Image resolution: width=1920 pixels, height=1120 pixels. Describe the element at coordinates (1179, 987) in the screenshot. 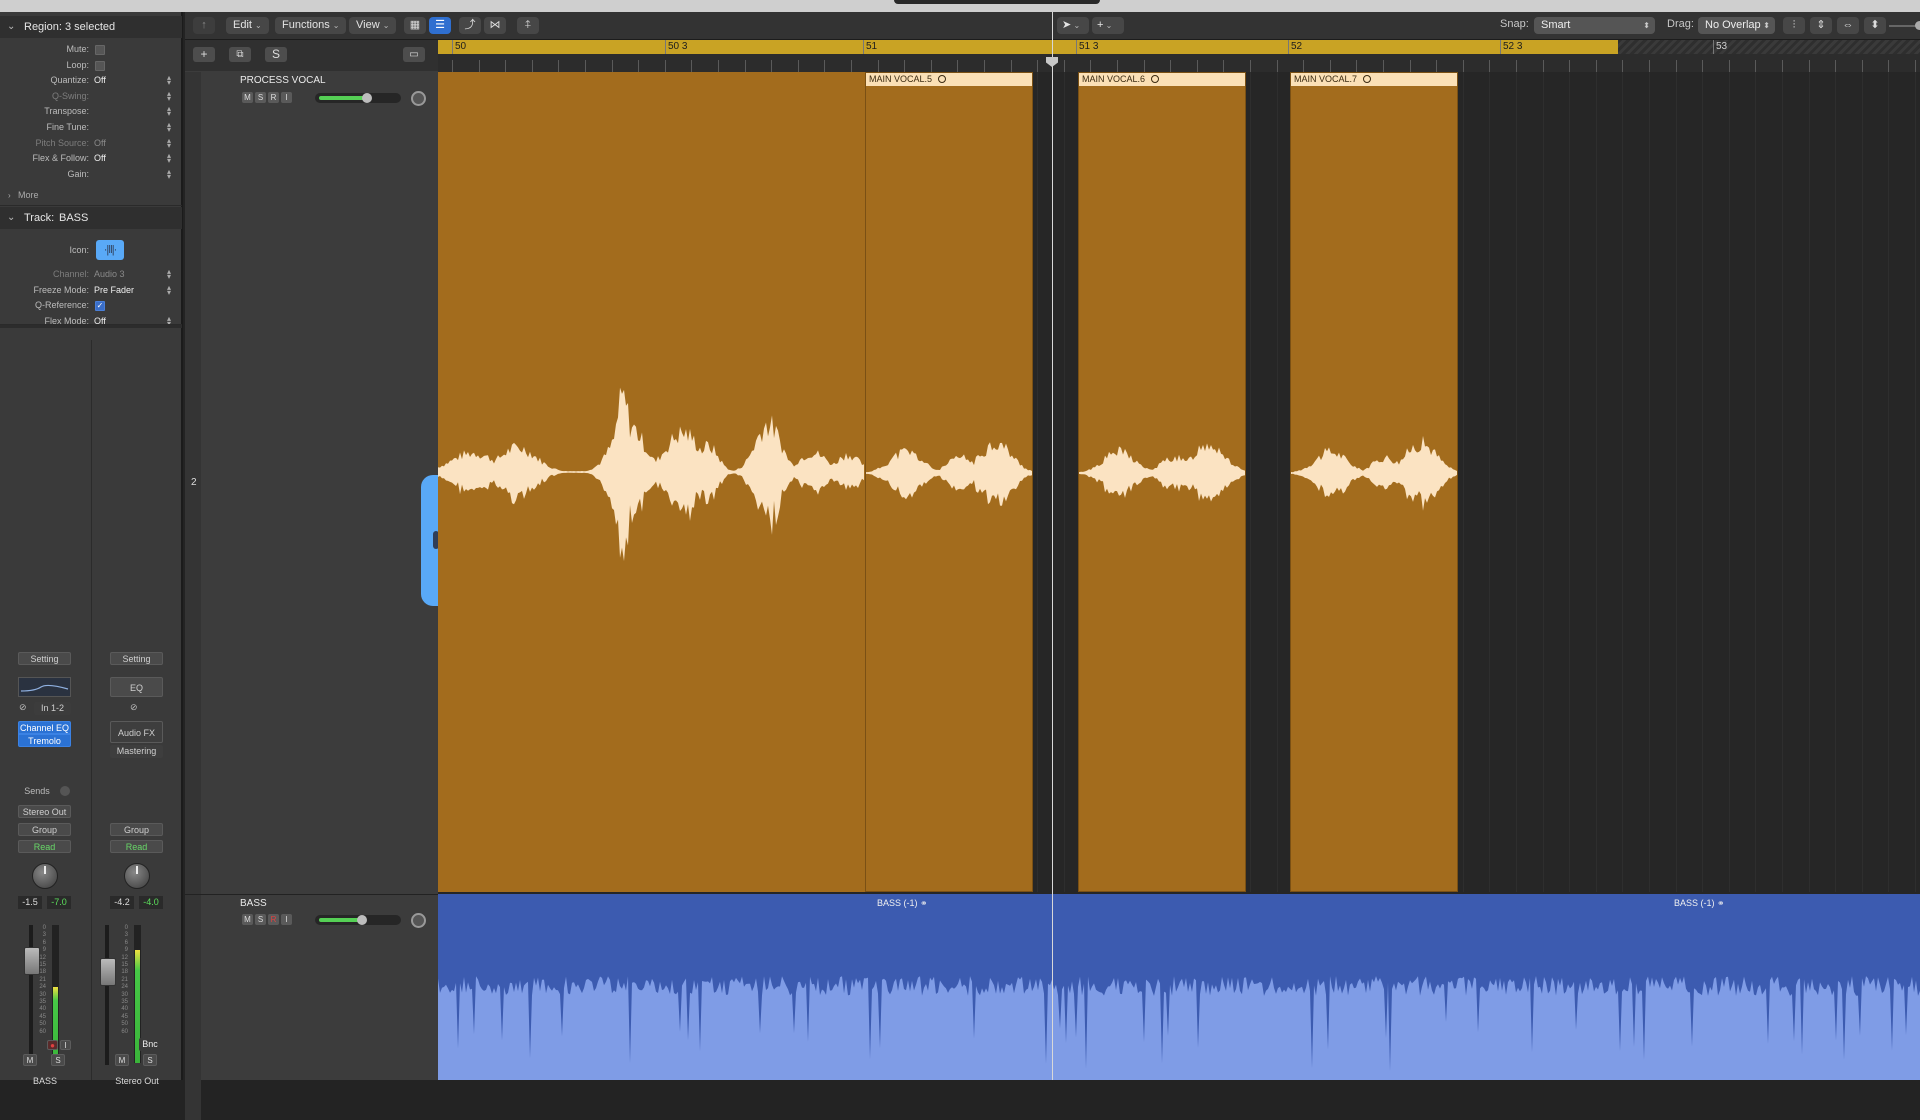

I see `bass-region: BASS (-1) ⚭ BASS (-1) ⚭` at that location.